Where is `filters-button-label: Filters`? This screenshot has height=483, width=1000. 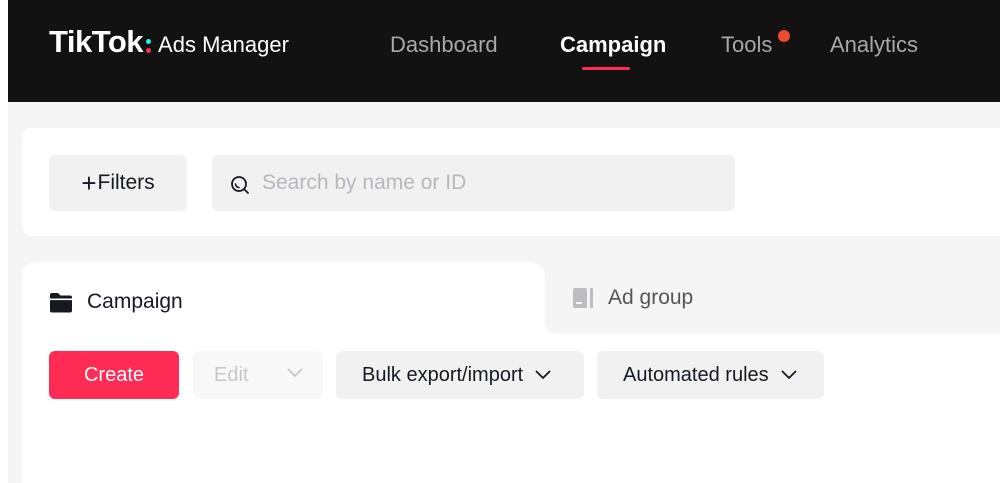
filters-button-label: Filters is located at coordinates (126, 182).